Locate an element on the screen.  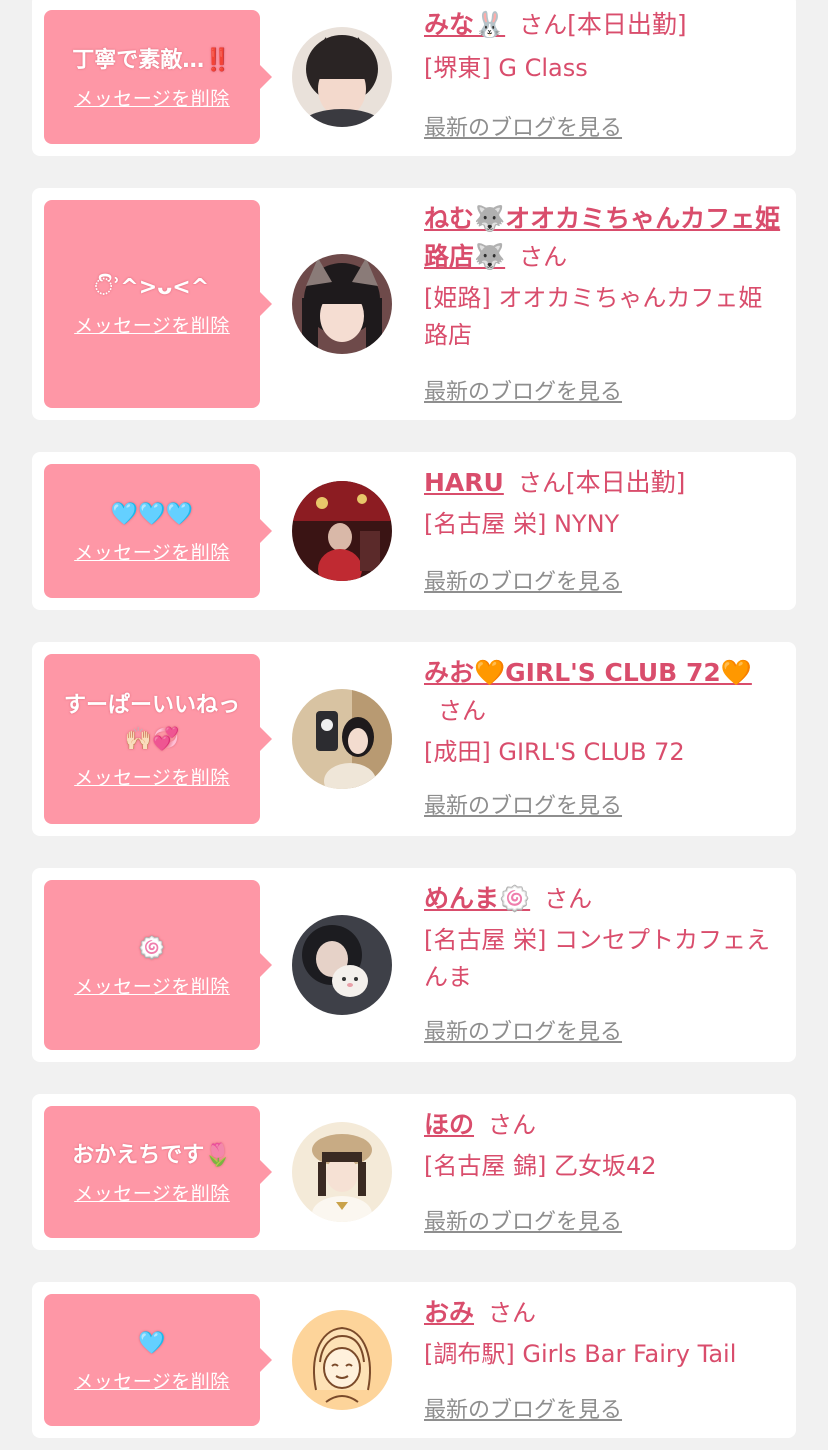
shop-name: [名古屋 栄] コンセプトカフェえんま is located at coordinates (597, 958).